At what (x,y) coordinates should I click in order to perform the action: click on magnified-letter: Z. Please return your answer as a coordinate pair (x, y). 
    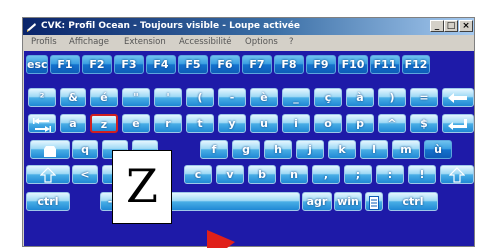
    Looking at the image, I should click on (142, 186).